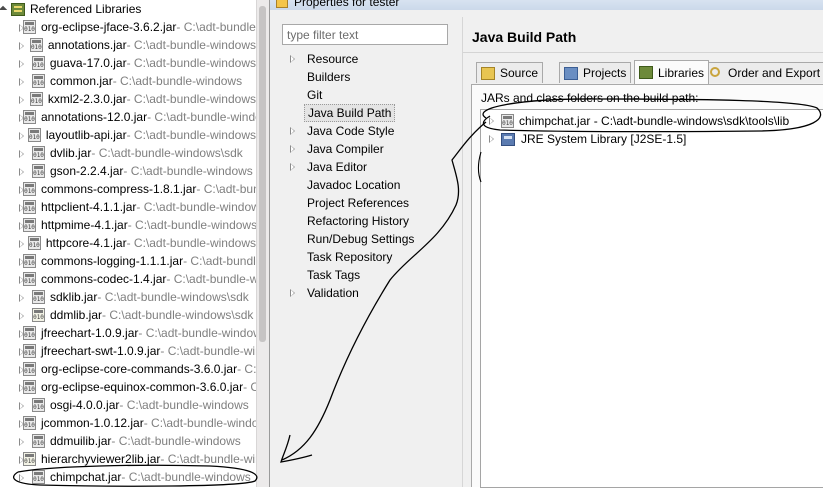  What do you see at coordinates (358, 221) in the screenshot?
I see `nav-item-label: Refactoring History` at bounding box center [358, 221].